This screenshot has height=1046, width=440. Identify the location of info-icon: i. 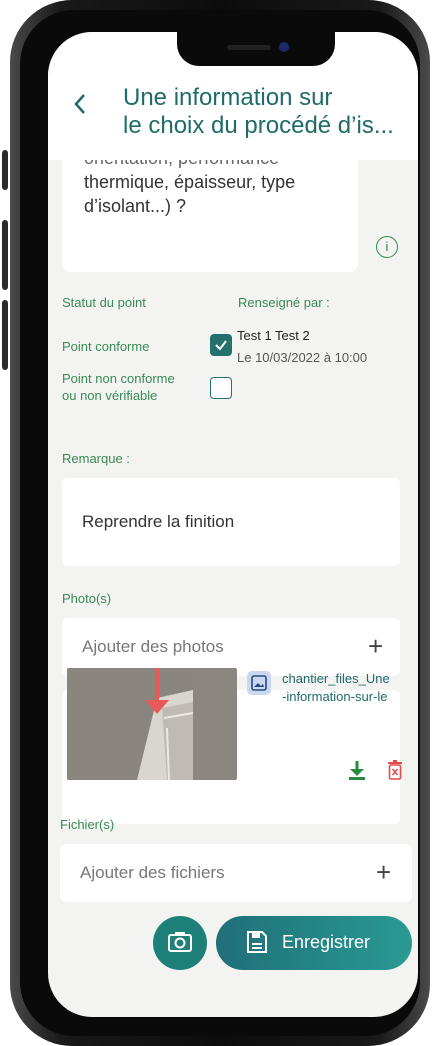
(387, 247).